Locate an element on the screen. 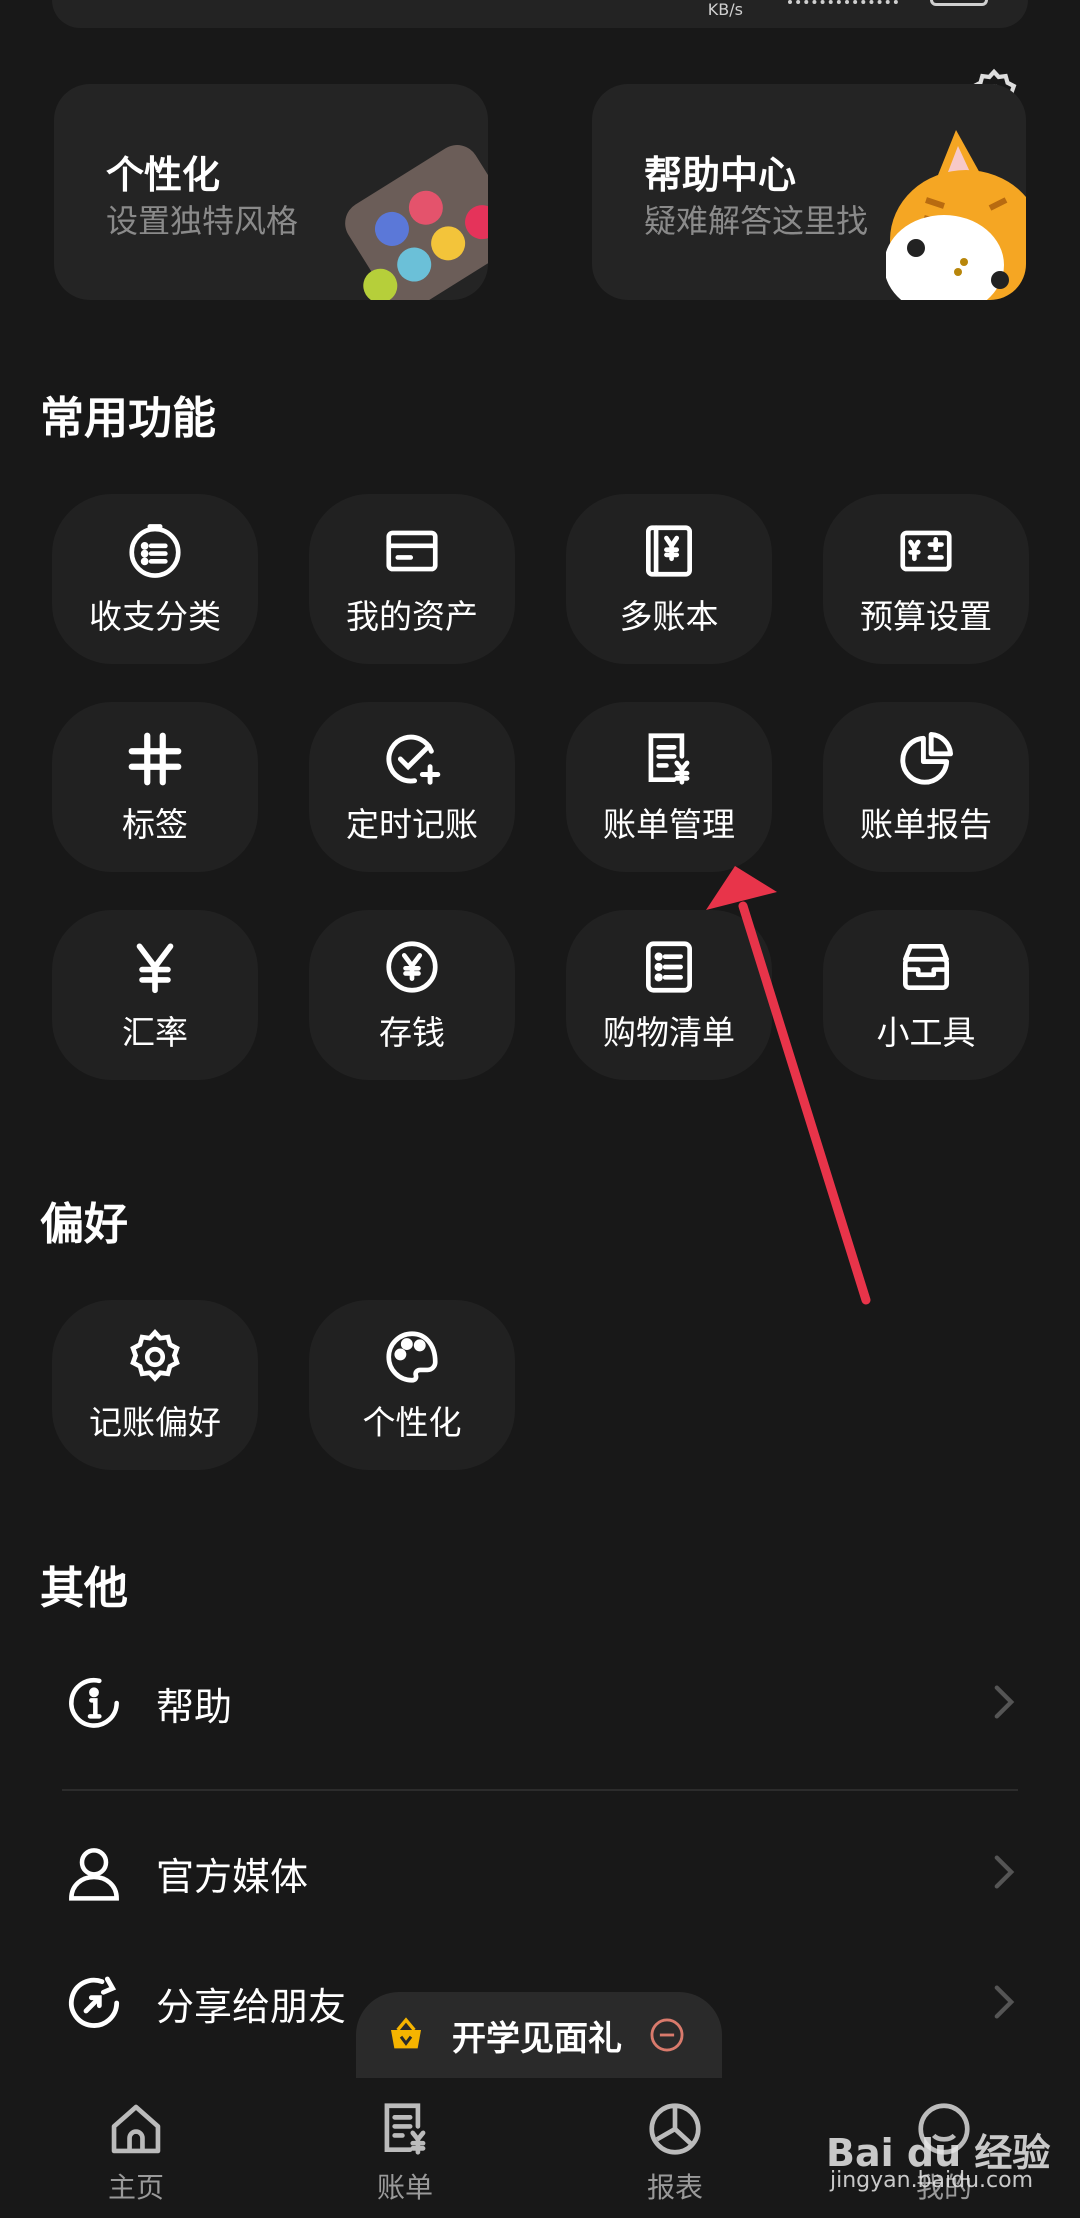 The image size is (1080, 2218). preferences-heading: 偏好 is located at coordinates (84, 1224).